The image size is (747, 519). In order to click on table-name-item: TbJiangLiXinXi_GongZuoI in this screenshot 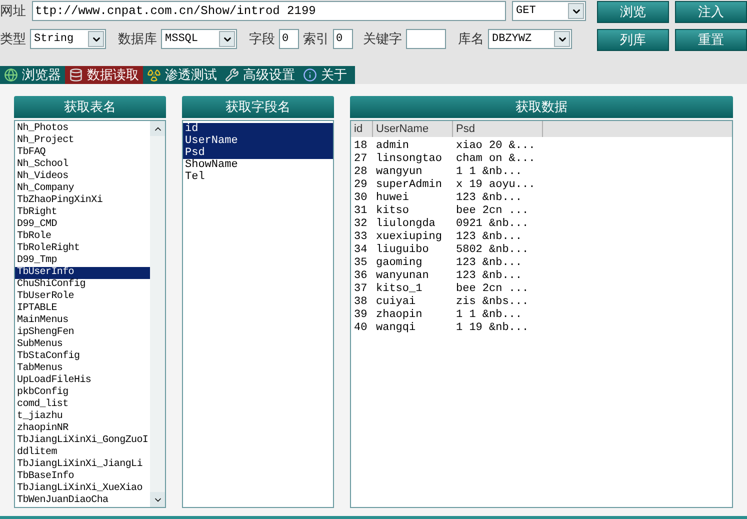, I will do `click(82, 441)`.